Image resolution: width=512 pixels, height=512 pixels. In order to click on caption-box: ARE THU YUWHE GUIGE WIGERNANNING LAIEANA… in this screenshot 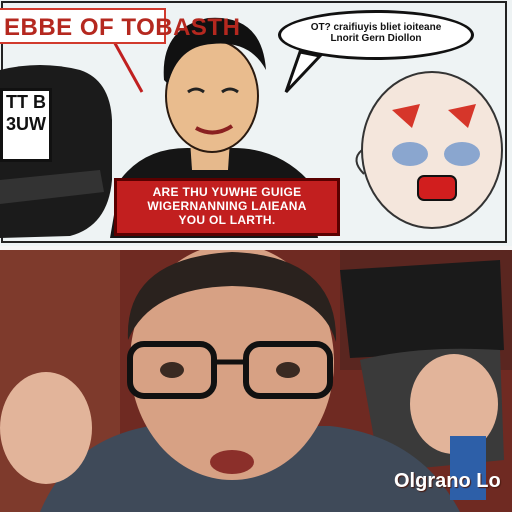, I will do `click(227, 207)`.